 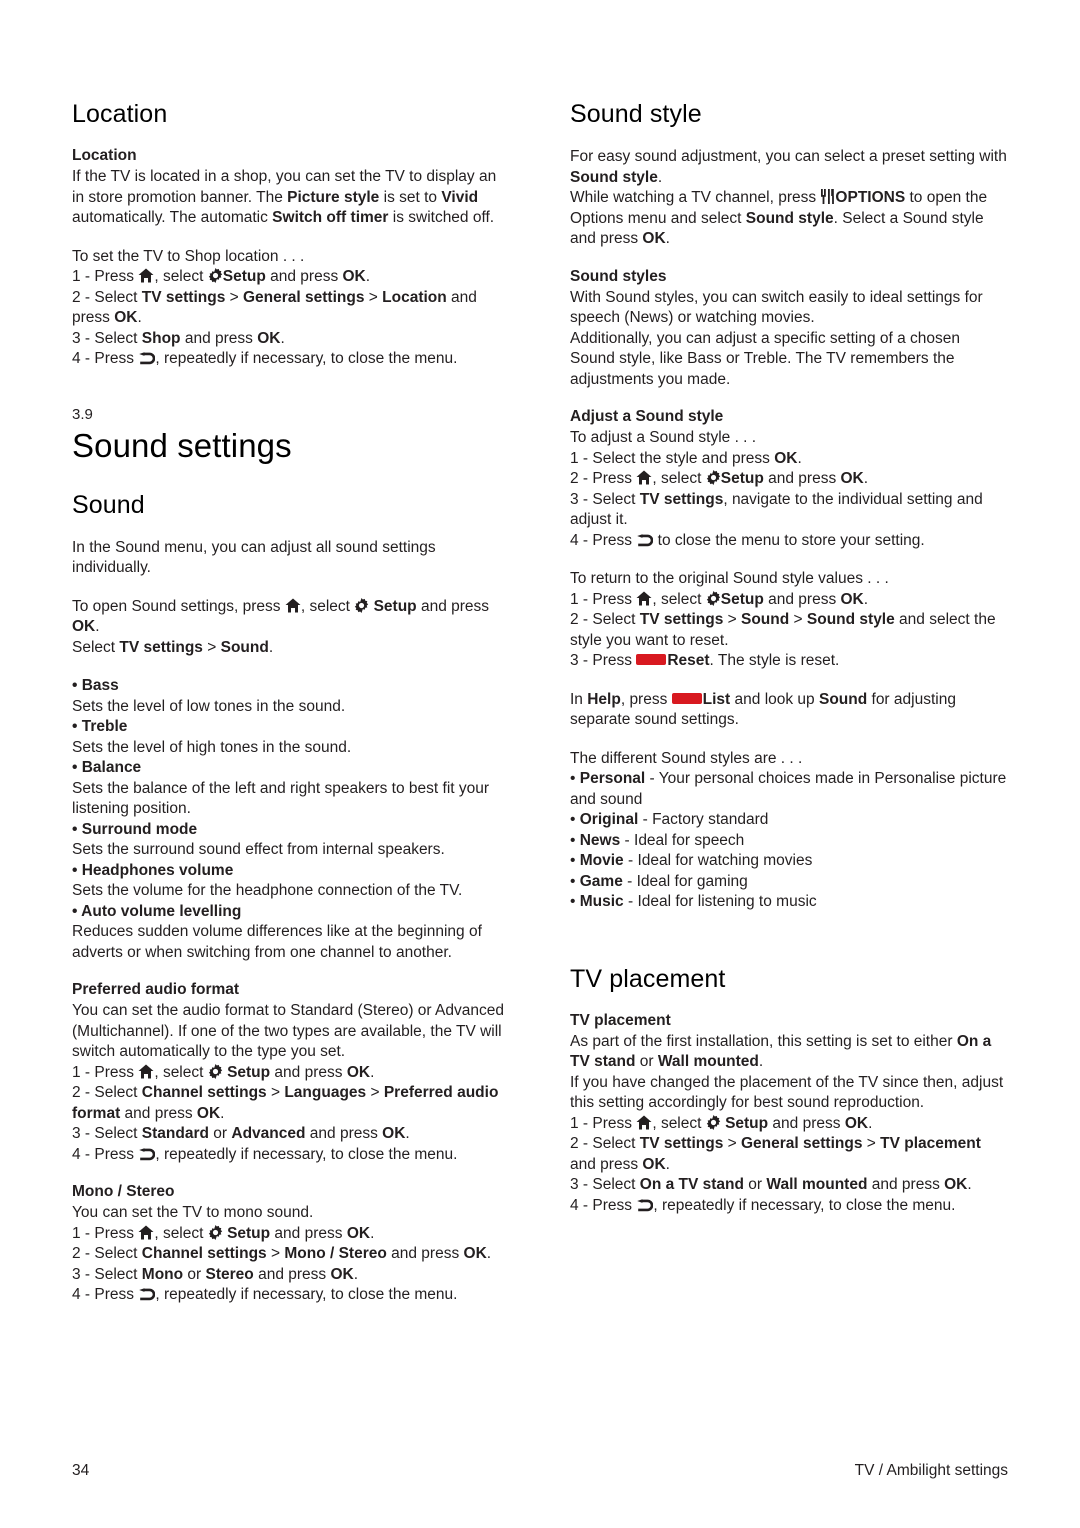 I want to click on paf-s1-f: ., so click(x=372, y=1072).